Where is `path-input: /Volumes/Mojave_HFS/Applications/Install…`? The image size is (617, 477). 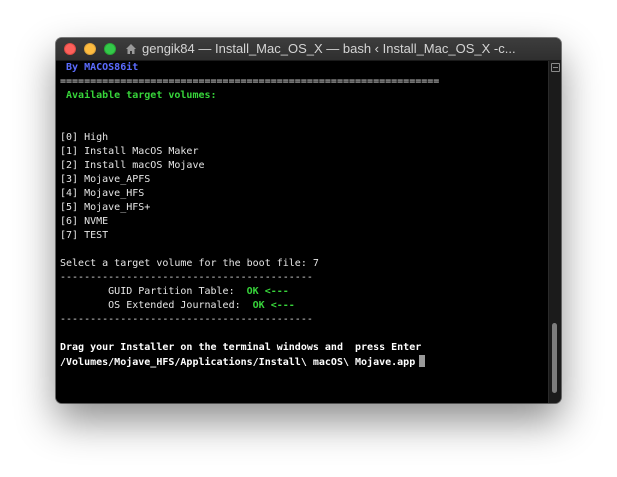 path-input: /Volumes/Mojave_HFS/Applications/Install… is located at coordinates (237, 362).